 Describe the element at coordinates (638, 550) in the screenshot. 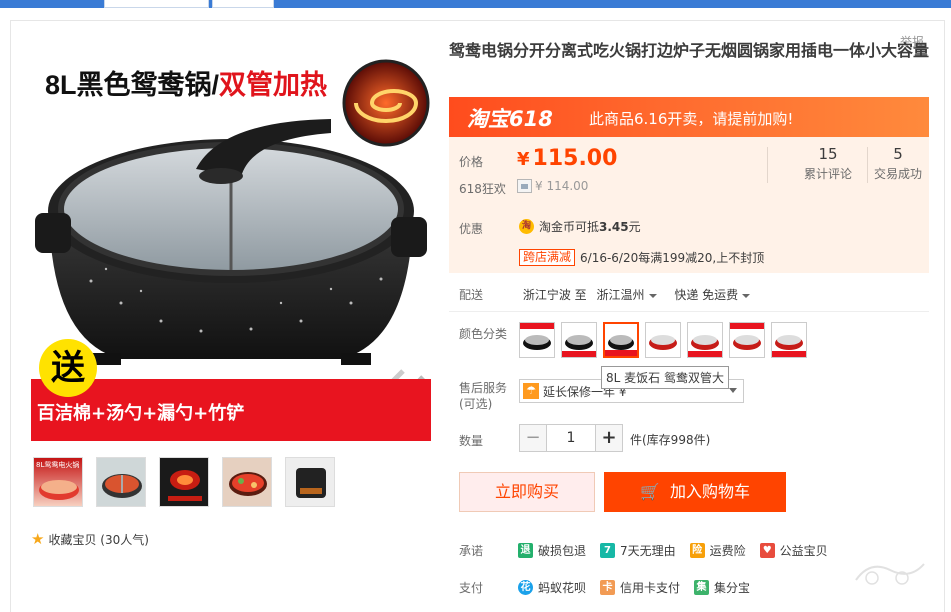

I see `promise-item-7day: 7 7天无理由` at that location.